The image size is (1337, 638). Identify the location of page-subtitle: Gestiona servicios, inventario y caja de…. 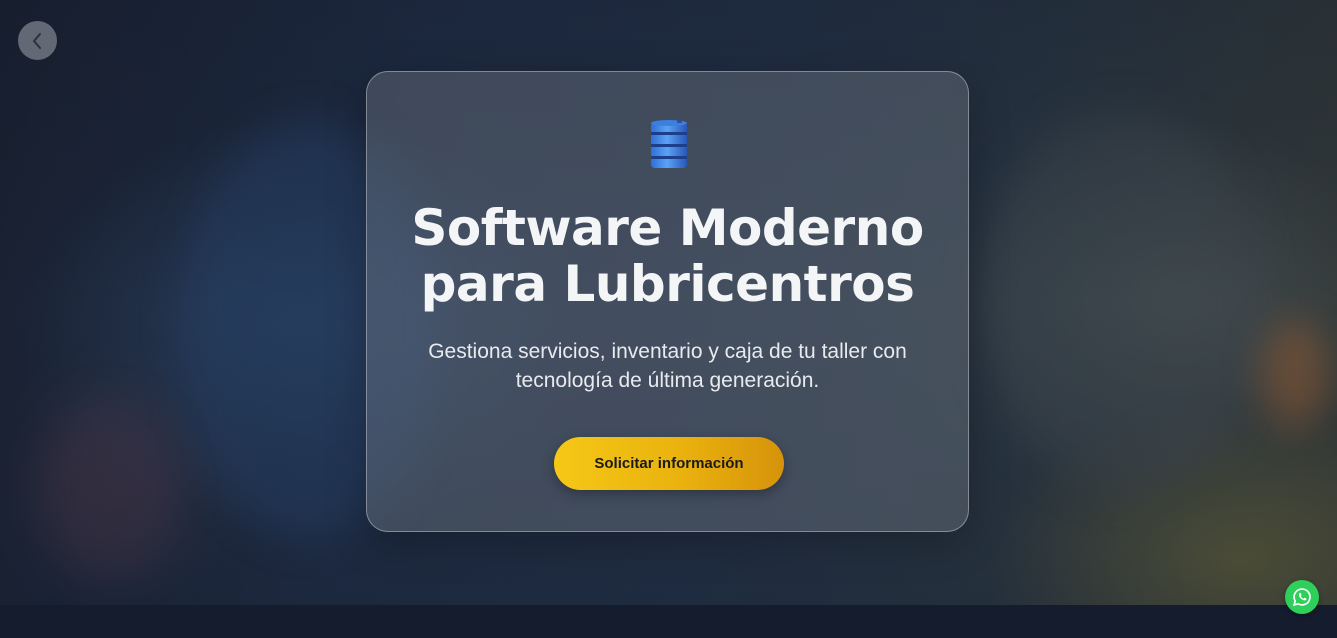
(667, 366).